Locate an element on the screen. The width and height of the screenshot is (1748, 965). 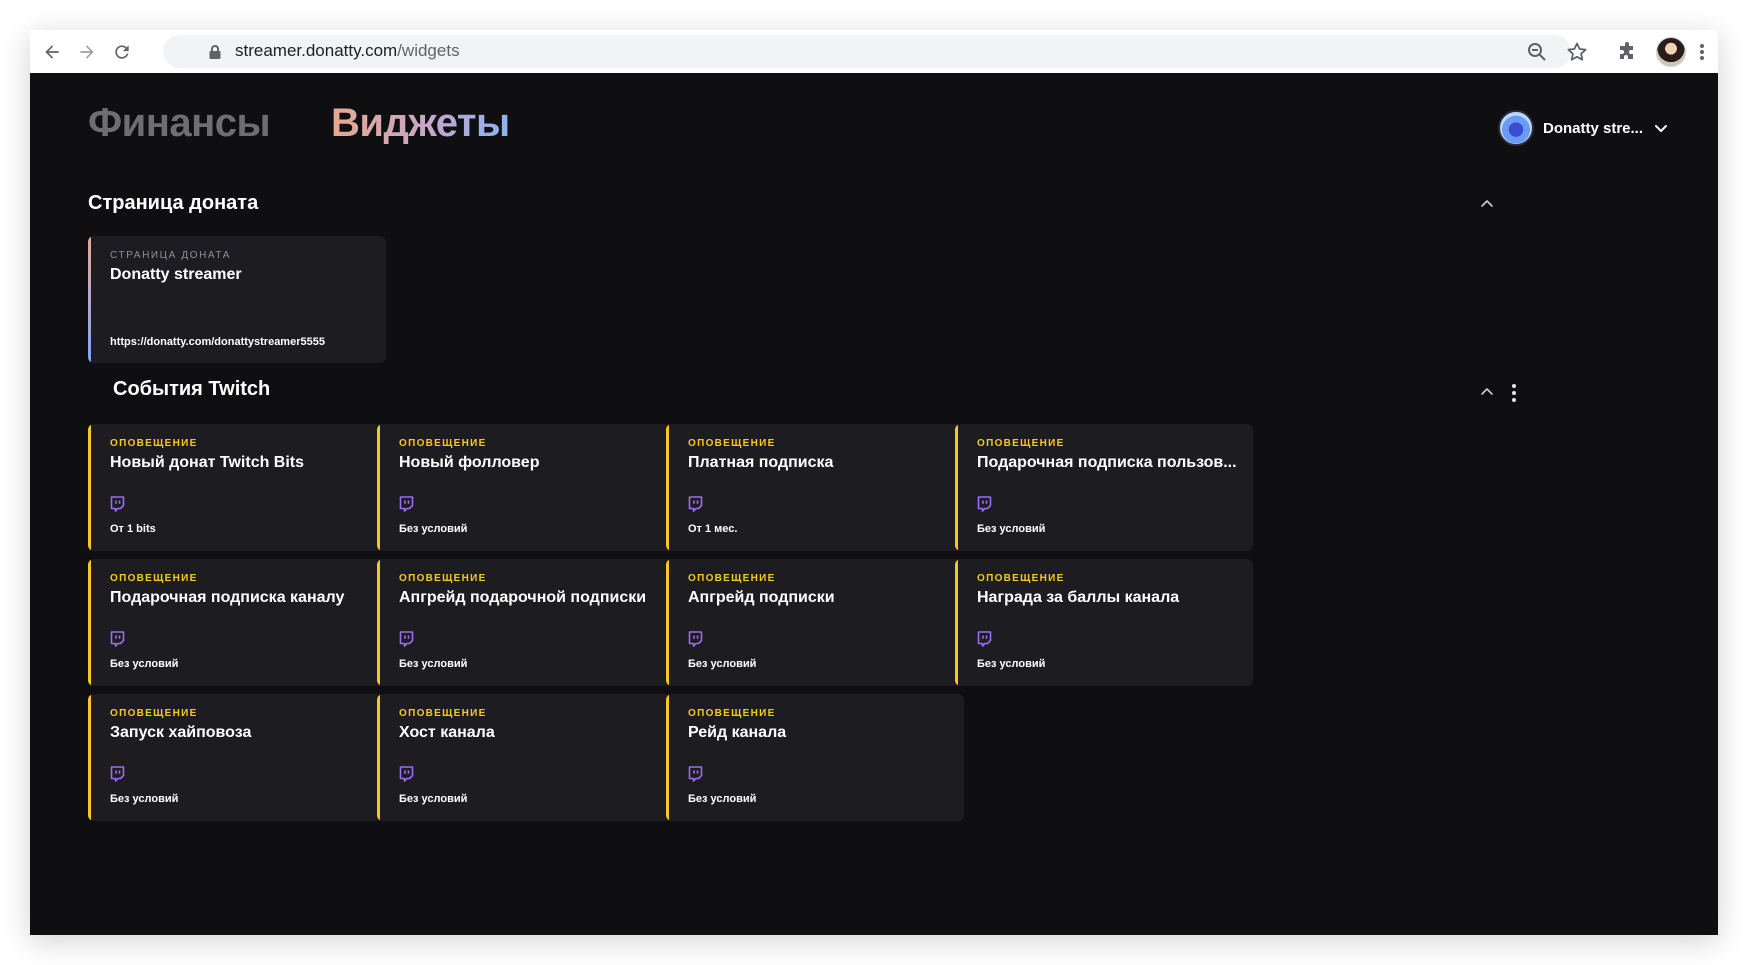
card-title: Подарочная подписка каналу is located at coordinates (227, 597).